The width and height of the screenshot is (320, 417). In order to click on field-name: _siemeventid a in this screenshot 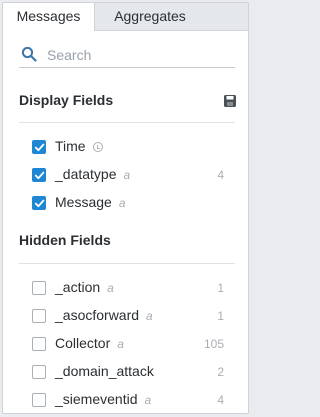, I will do `click(103, 399)`.